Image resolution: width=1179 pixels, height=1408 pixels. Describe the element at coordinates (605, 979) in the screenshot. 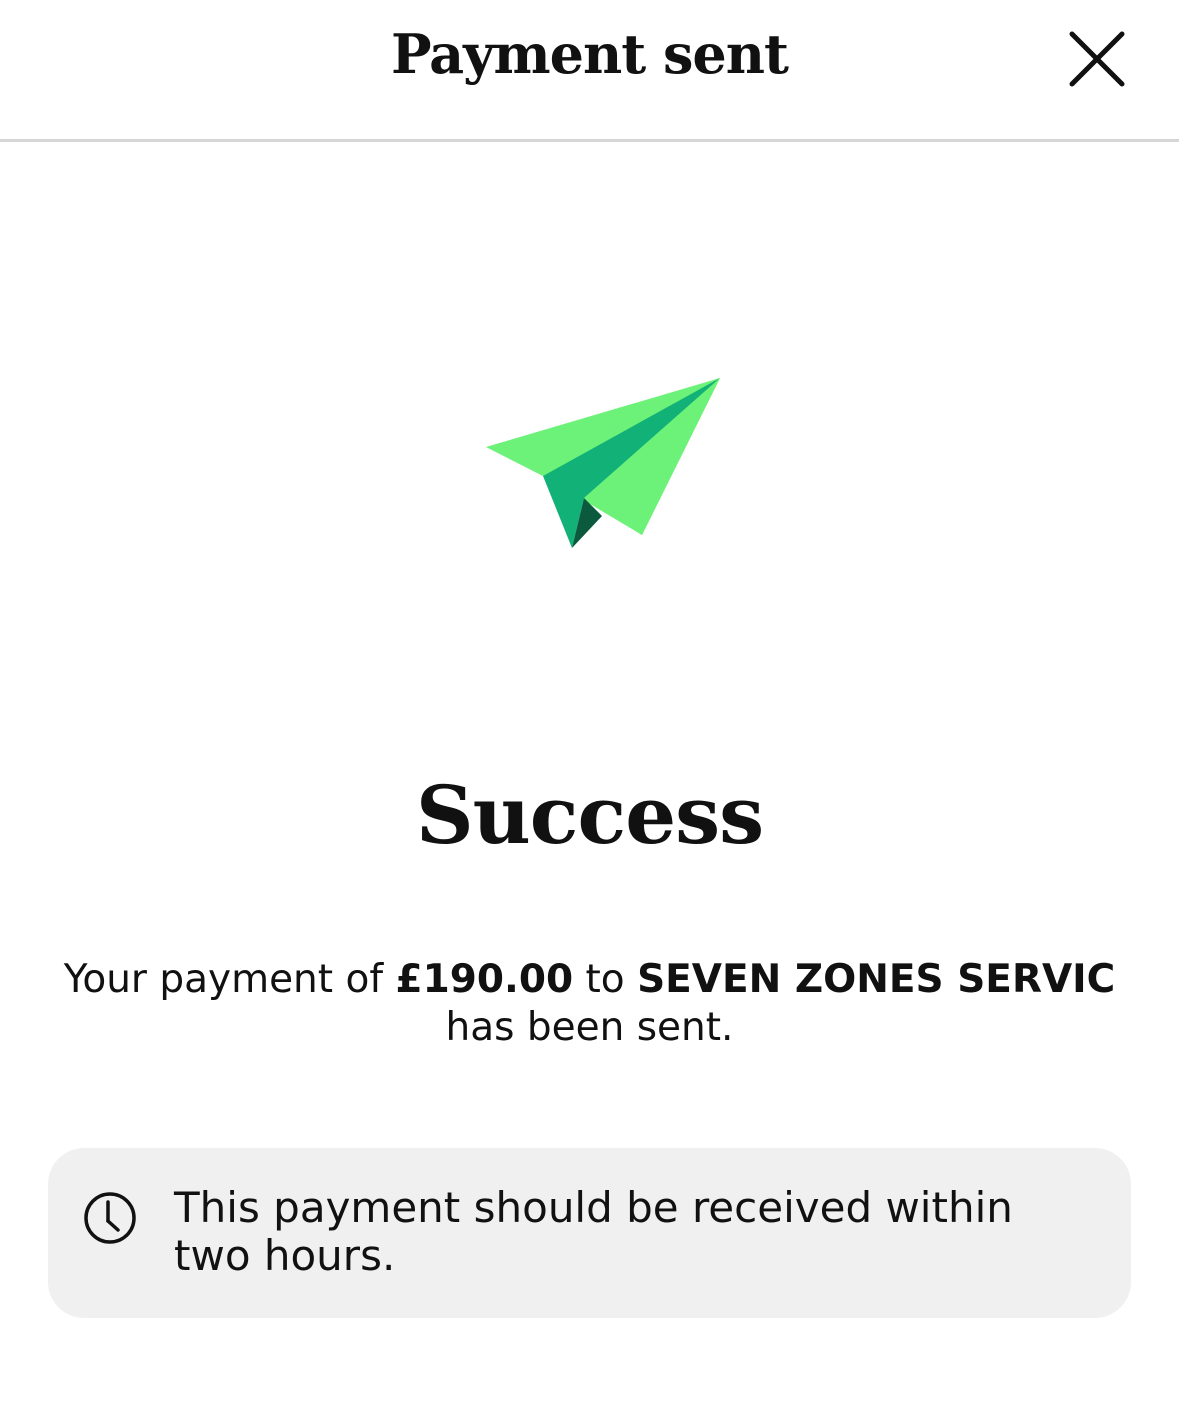

I see `message-middle: to` at that location.